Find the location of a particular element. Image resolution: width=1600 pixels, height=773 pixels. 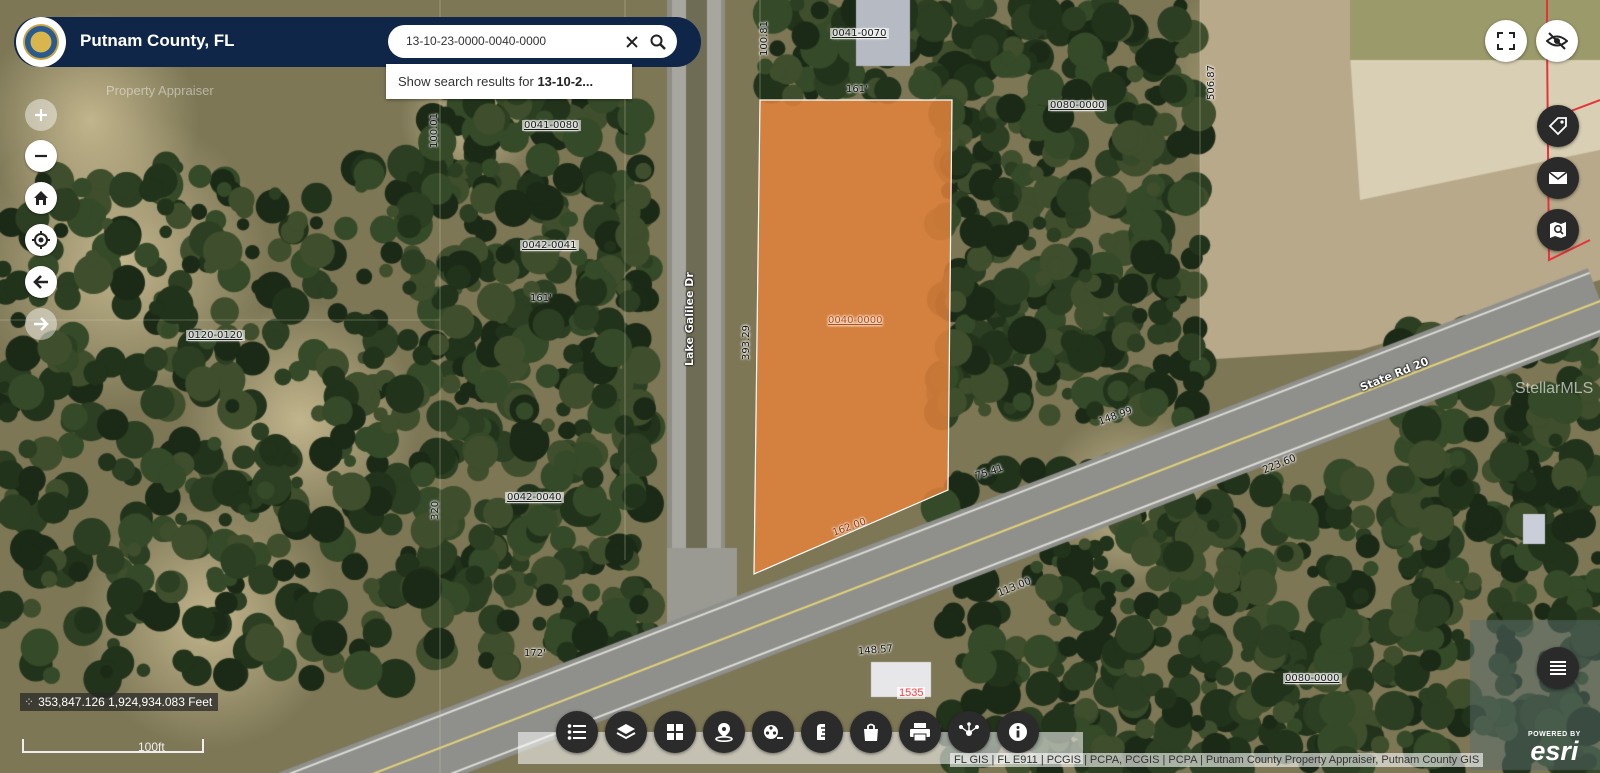

share-button is located at coordinates (969, 732).